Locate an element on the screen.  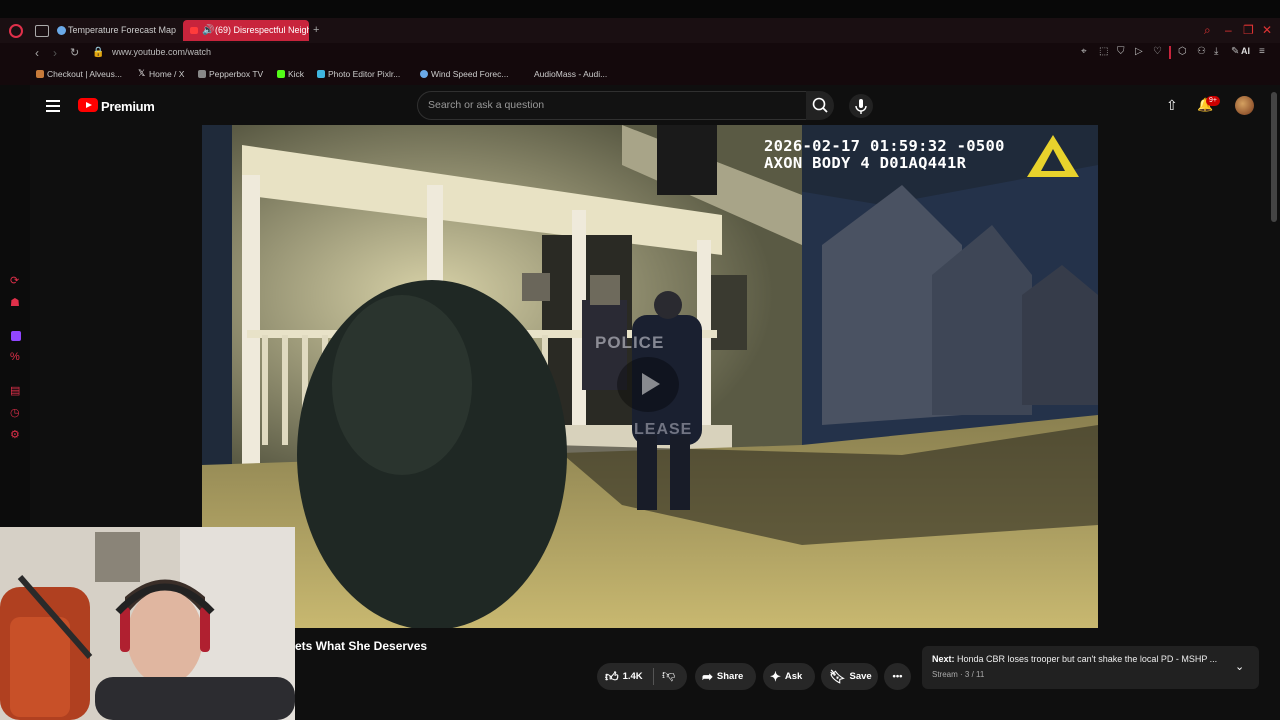
toolbar-divider is located at coordinates (1170, 52).